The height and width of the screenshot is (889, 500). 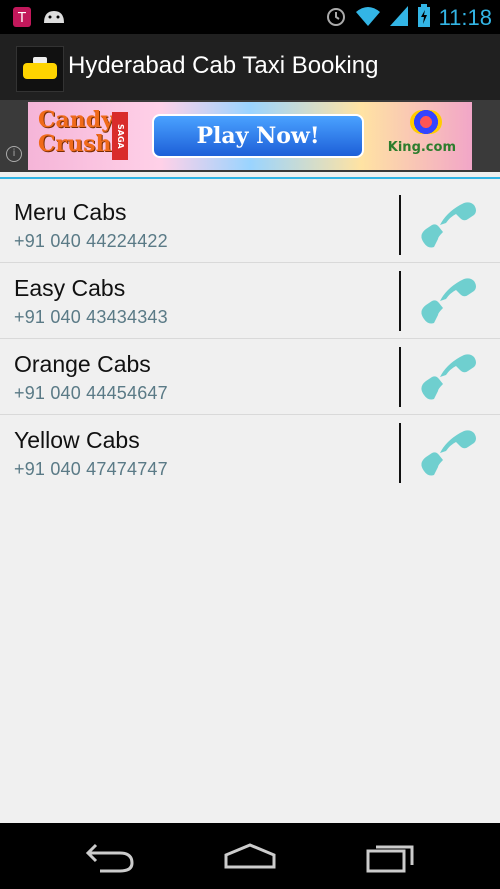 What do you see at coordinates (336, 18) in the screenshot?
I see `alarm-icon` at bounding box center [336, 18].